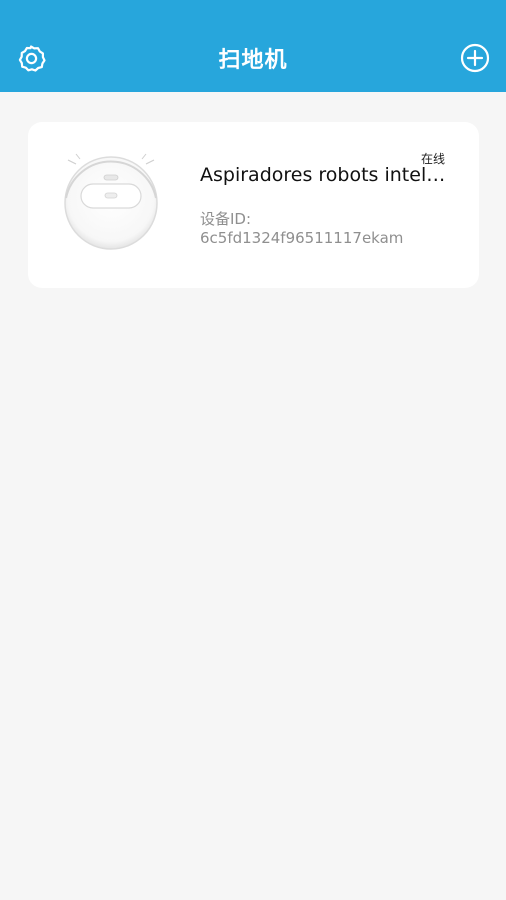 The width and height of the screenshot is (506, 900). What do you see at coordinates (111, 201) in the screenshot?
I see `robot-vacuum-image` at bounding box center [111, 201].